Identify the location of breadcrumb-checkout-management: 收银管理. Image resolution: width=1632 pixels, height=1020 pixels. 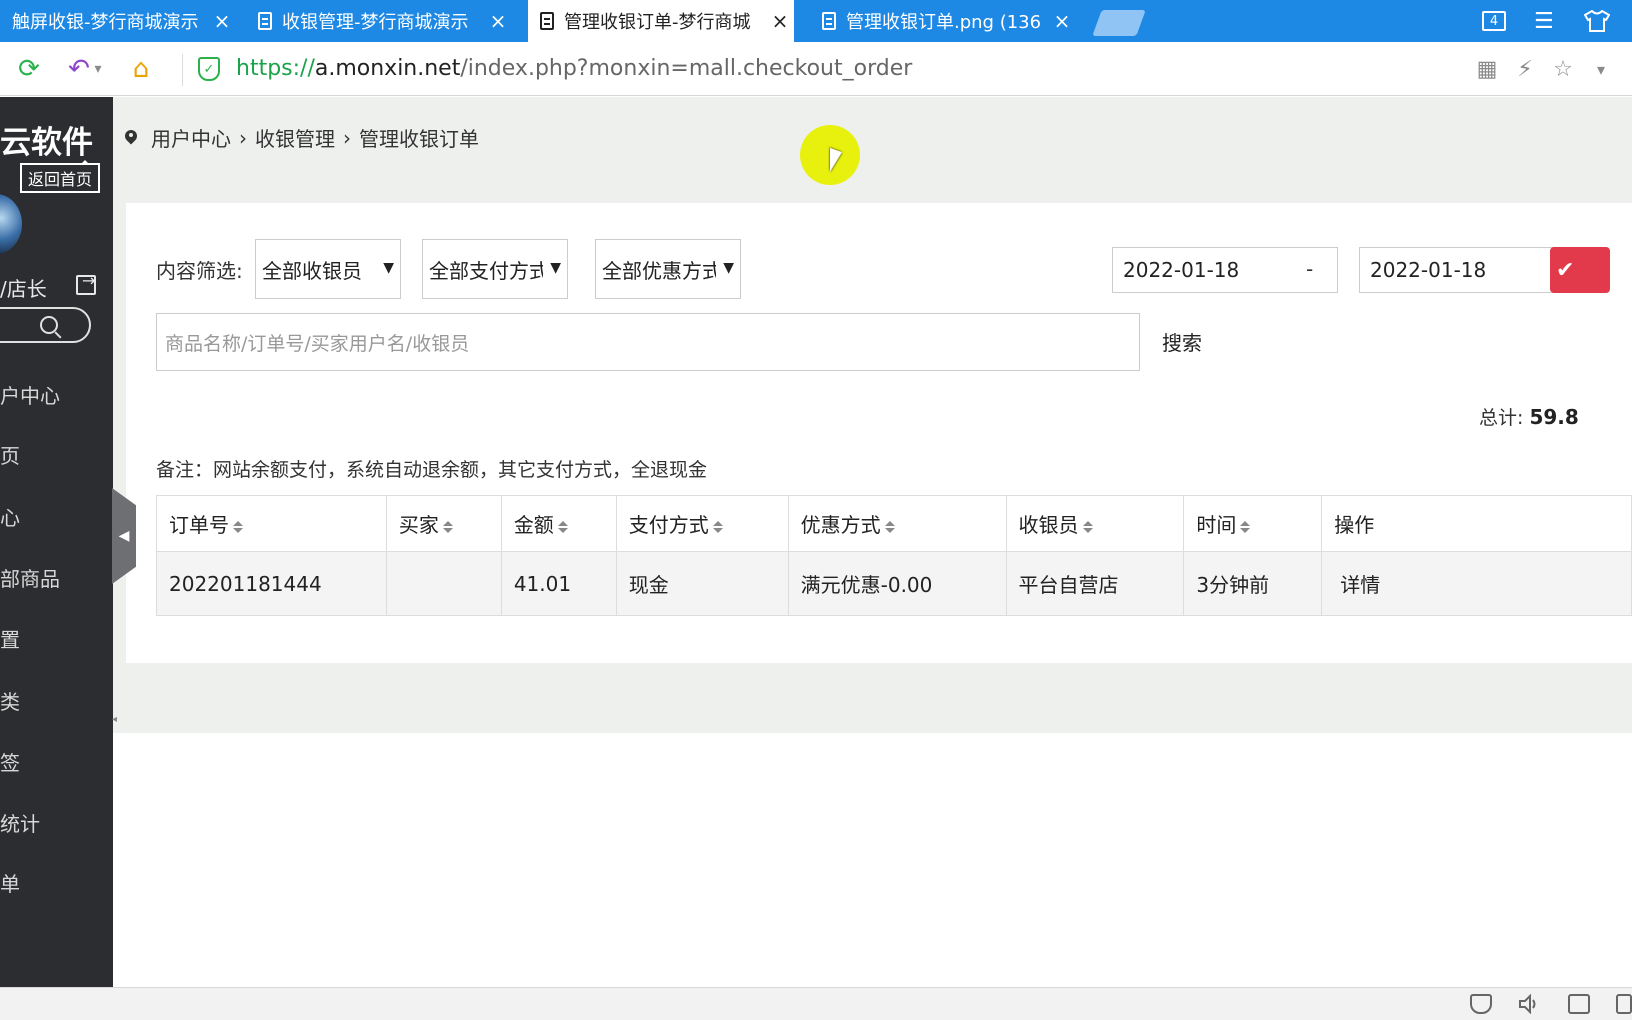
(295, 137).